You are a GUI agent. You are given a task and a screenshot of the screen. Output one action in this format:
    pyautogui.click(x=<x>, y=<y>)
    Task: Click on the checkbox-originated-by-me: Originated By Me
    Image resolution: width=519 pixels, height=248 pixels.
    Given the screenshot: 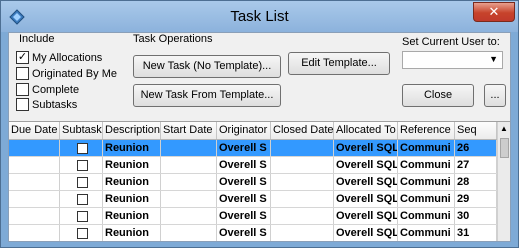 What is the action you would take?
    pyautogui.click(x=66, y=73)
    